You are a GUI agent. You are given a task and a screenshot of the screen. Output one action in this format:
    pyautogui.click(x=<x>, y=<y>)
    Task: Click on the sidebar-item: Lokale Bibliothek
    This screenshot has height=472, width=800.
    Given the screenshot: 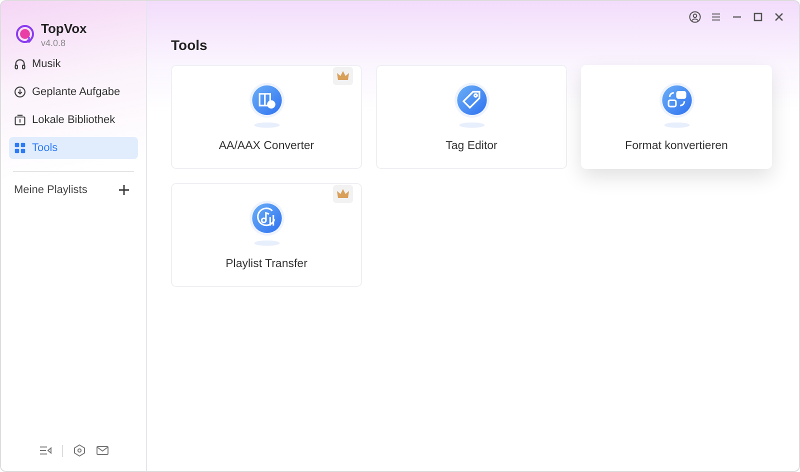 What is the action you would take?
    pyautogui.click(x=73, y=120)
    